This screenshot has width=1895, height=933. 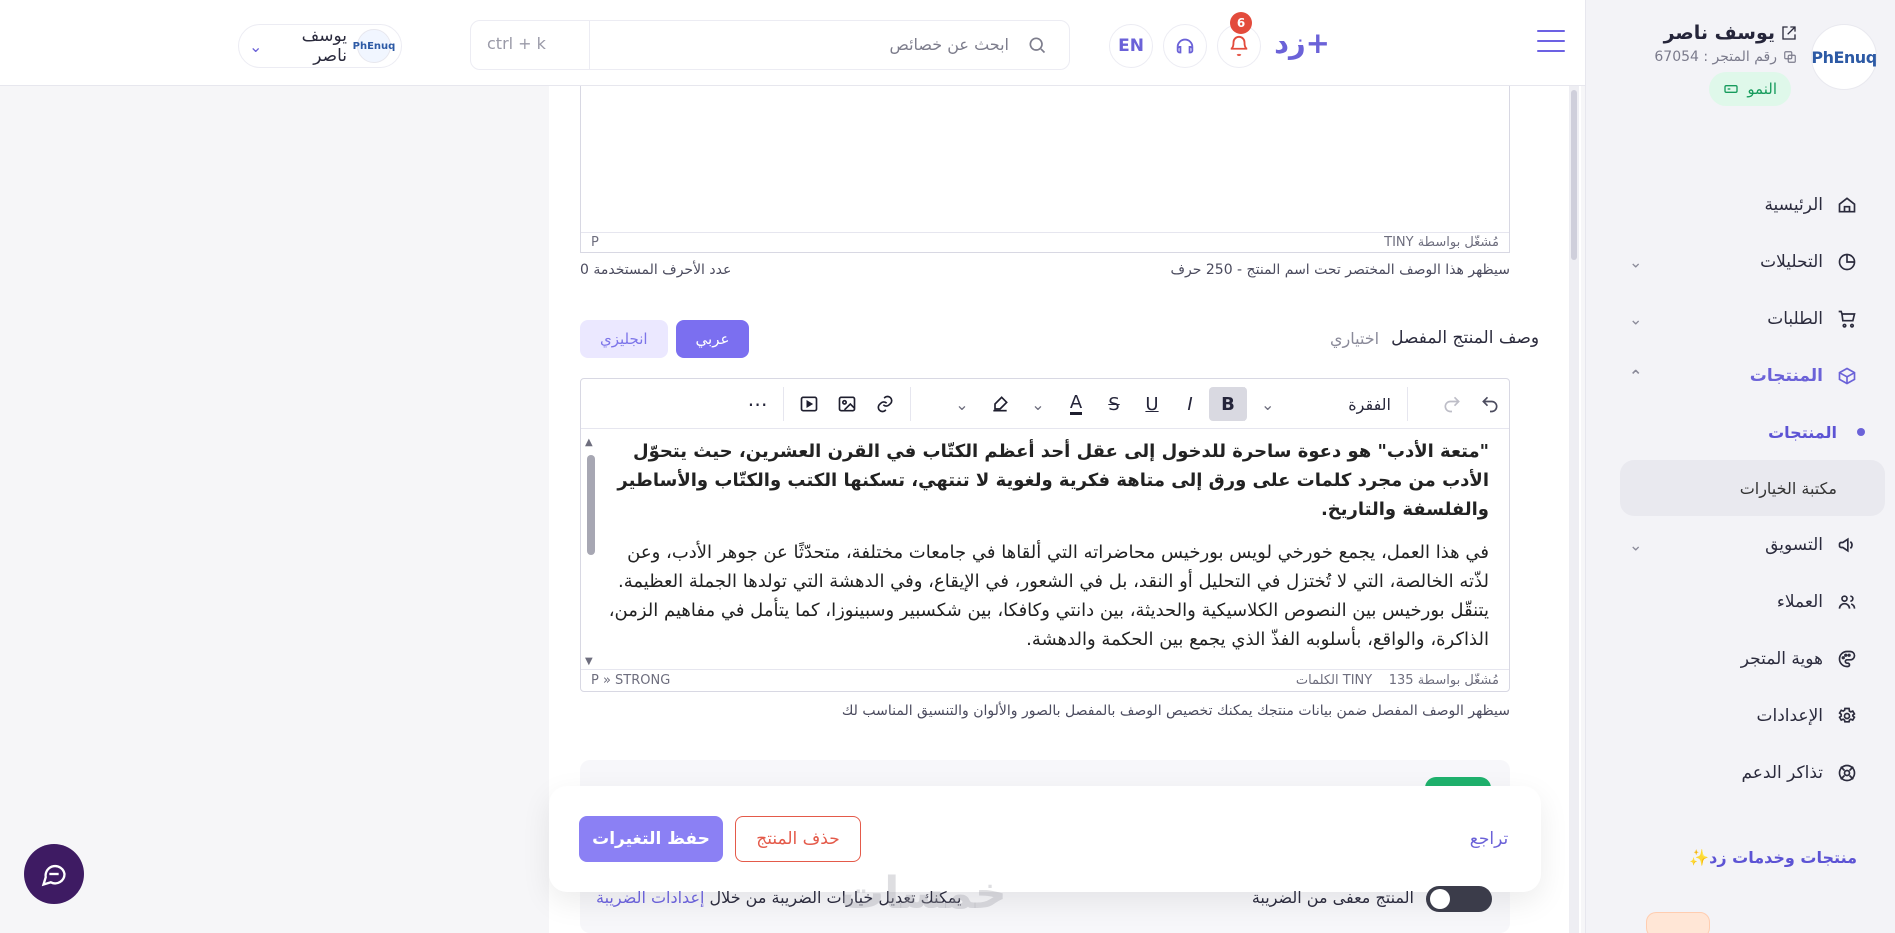 What do you see at coordinates (1795, 318) in the screenshot?
I see `sidebar-item-label: الطلبات` at bounding box center [1795, 318].